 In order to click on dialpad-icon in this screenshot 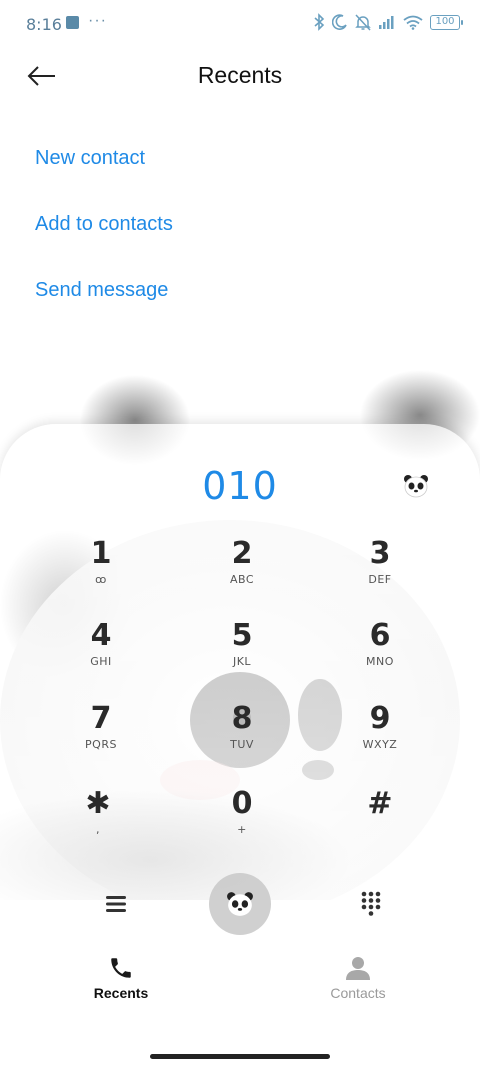, I will do `click(371, 903)`.